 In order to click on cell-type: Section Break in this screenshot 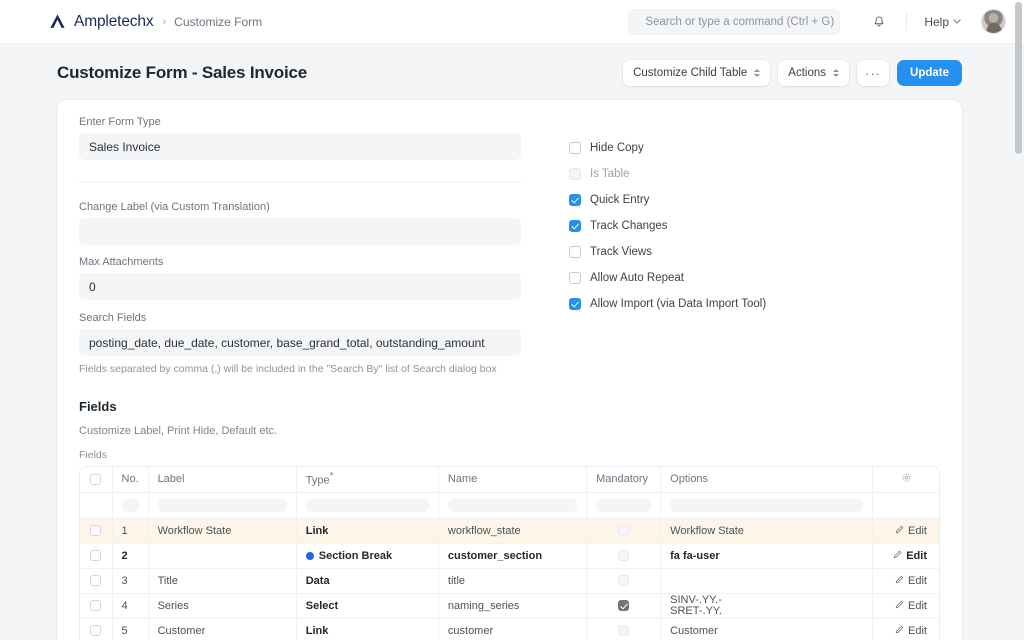, I will do `click(367, 556)`.